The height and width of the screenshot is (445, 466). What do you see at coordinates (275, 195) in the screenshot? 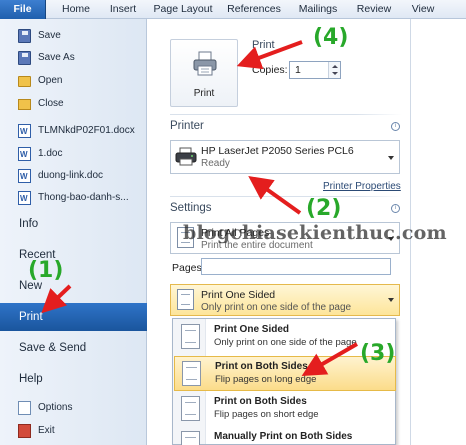
I see `arrow-to-printer` at bounding box center [275, 195].